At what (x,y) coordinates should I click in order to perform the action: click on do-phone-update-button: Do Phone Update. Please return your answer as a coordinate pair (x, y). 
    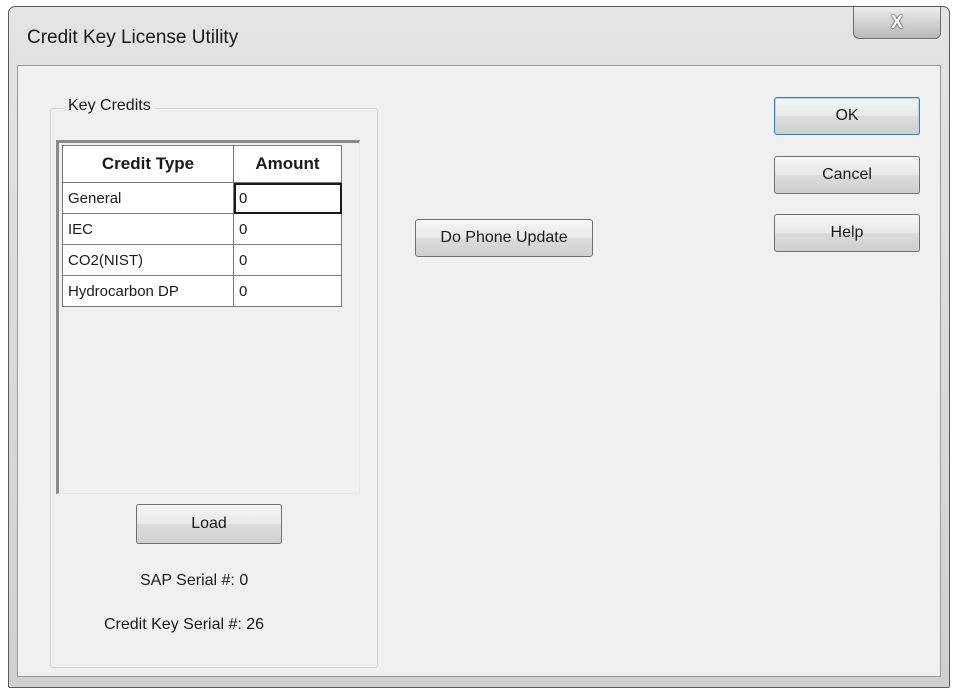
    Looking at the image, I should click on (504, 238).